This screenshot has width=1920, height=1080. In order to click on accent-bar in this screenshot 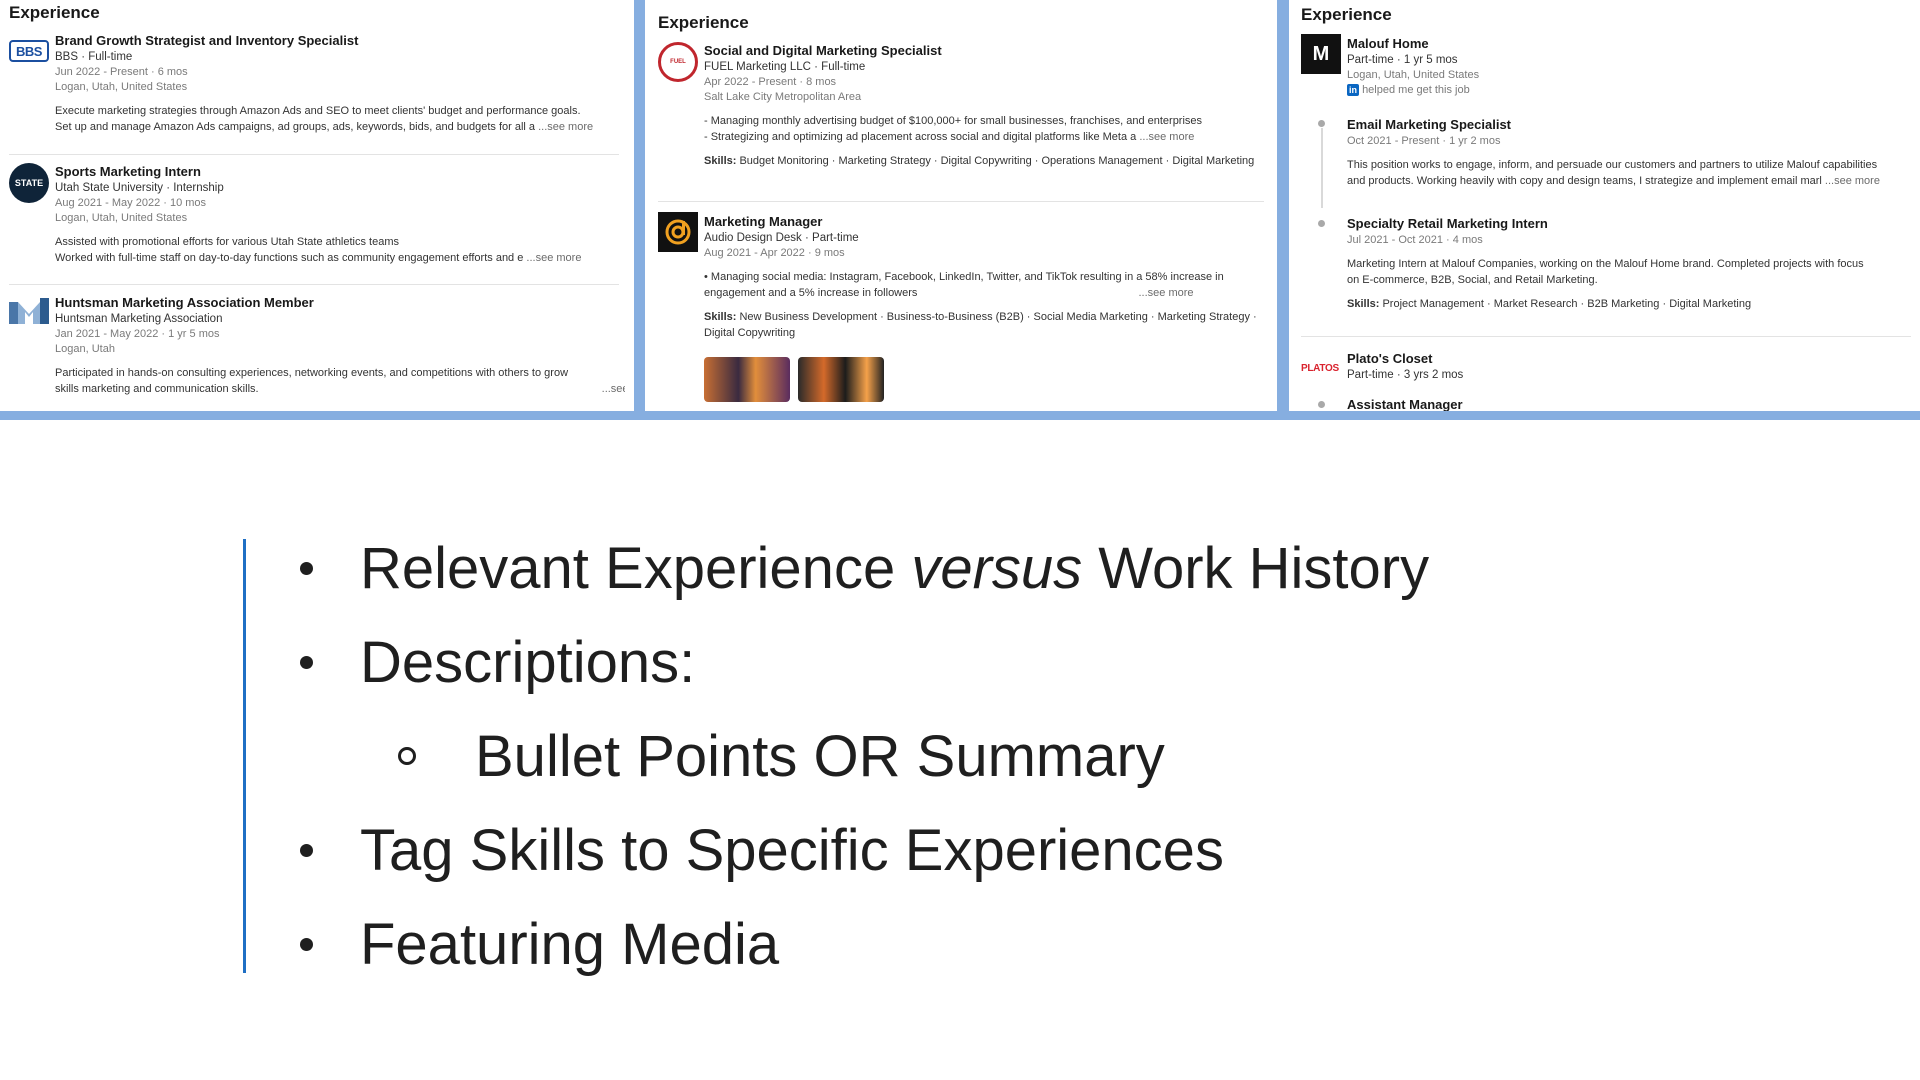, I will do `click(244, 756)`.